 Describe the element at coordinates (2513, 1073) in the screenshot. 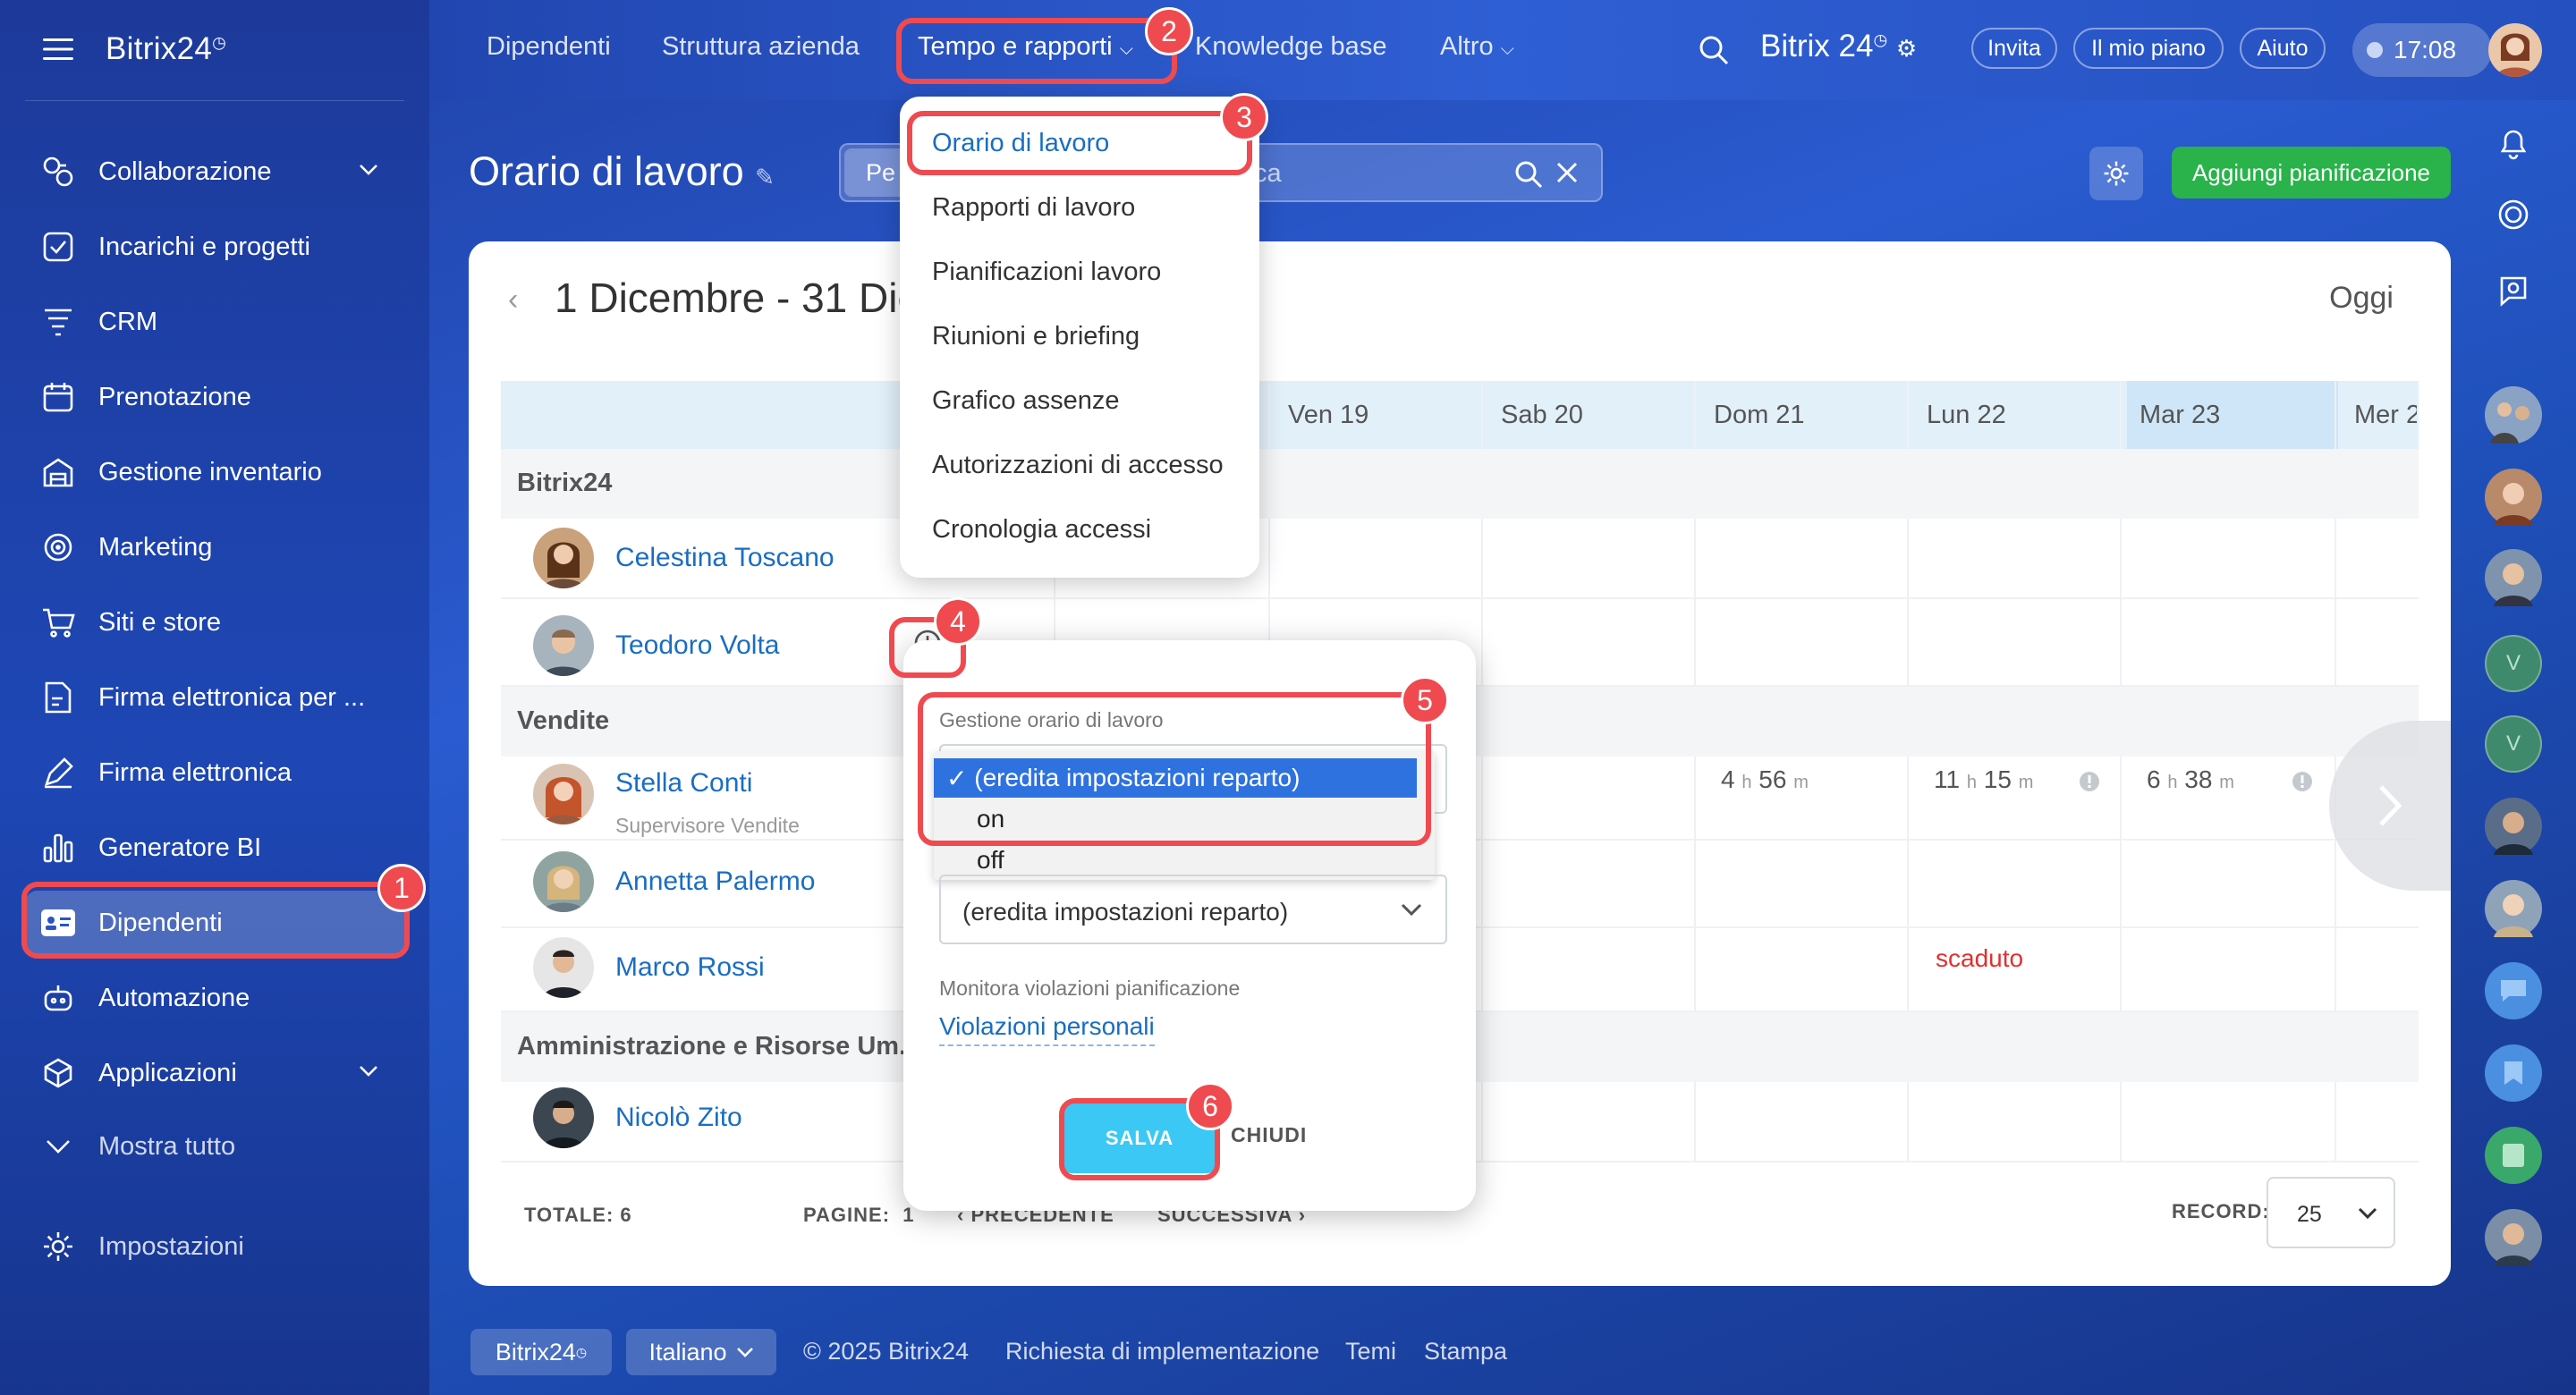

I see `bookmark-icon` at that location.